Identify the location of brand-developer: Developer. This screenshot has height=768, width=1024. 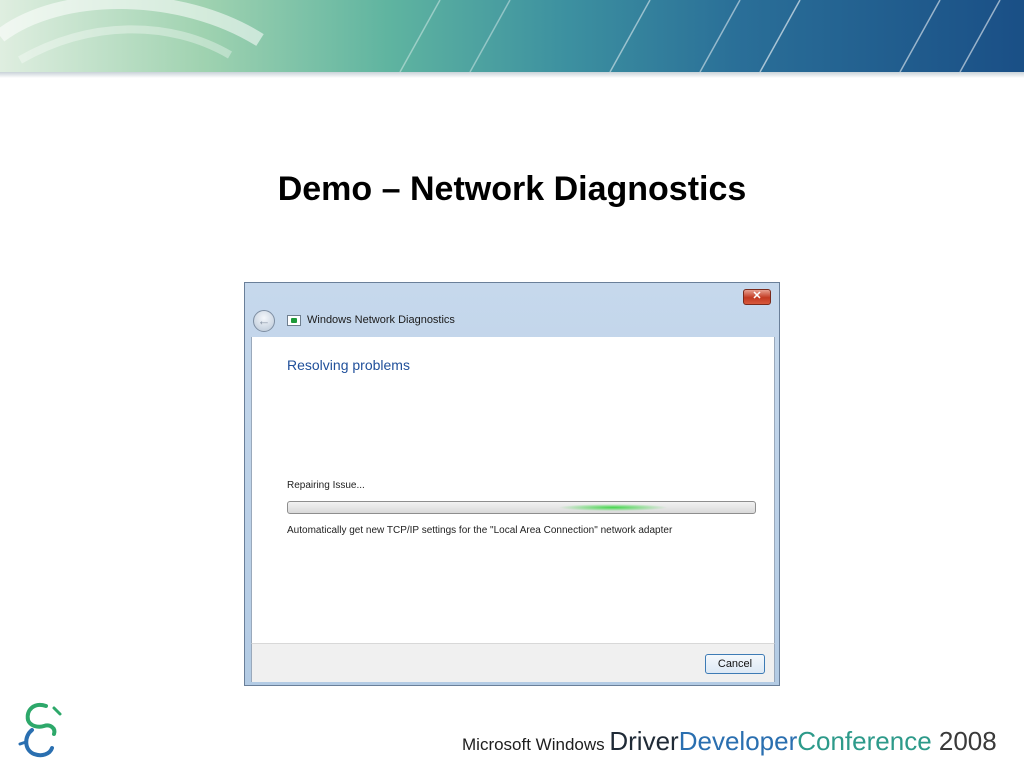
(738, 741).